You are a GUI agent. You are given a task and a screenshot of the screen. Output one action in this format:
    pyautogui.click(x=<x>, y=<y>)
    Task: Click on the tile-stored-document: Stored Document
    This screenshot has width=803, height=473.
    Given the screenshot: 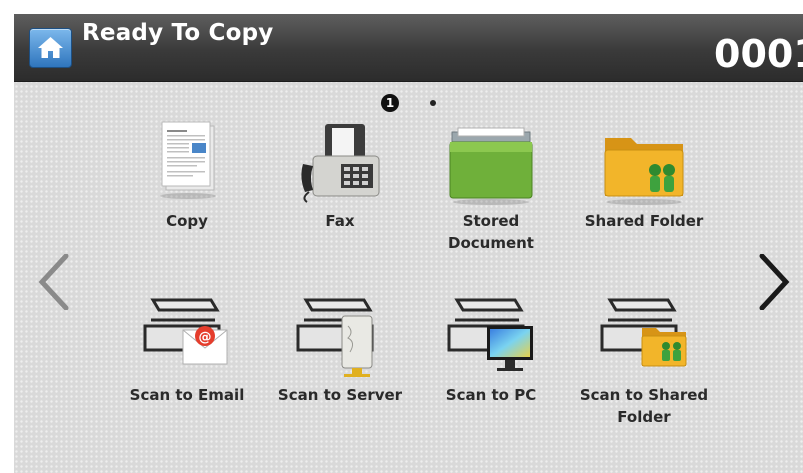 What is the action you would take?
    pyautogui.click(x=491, y=186)
    